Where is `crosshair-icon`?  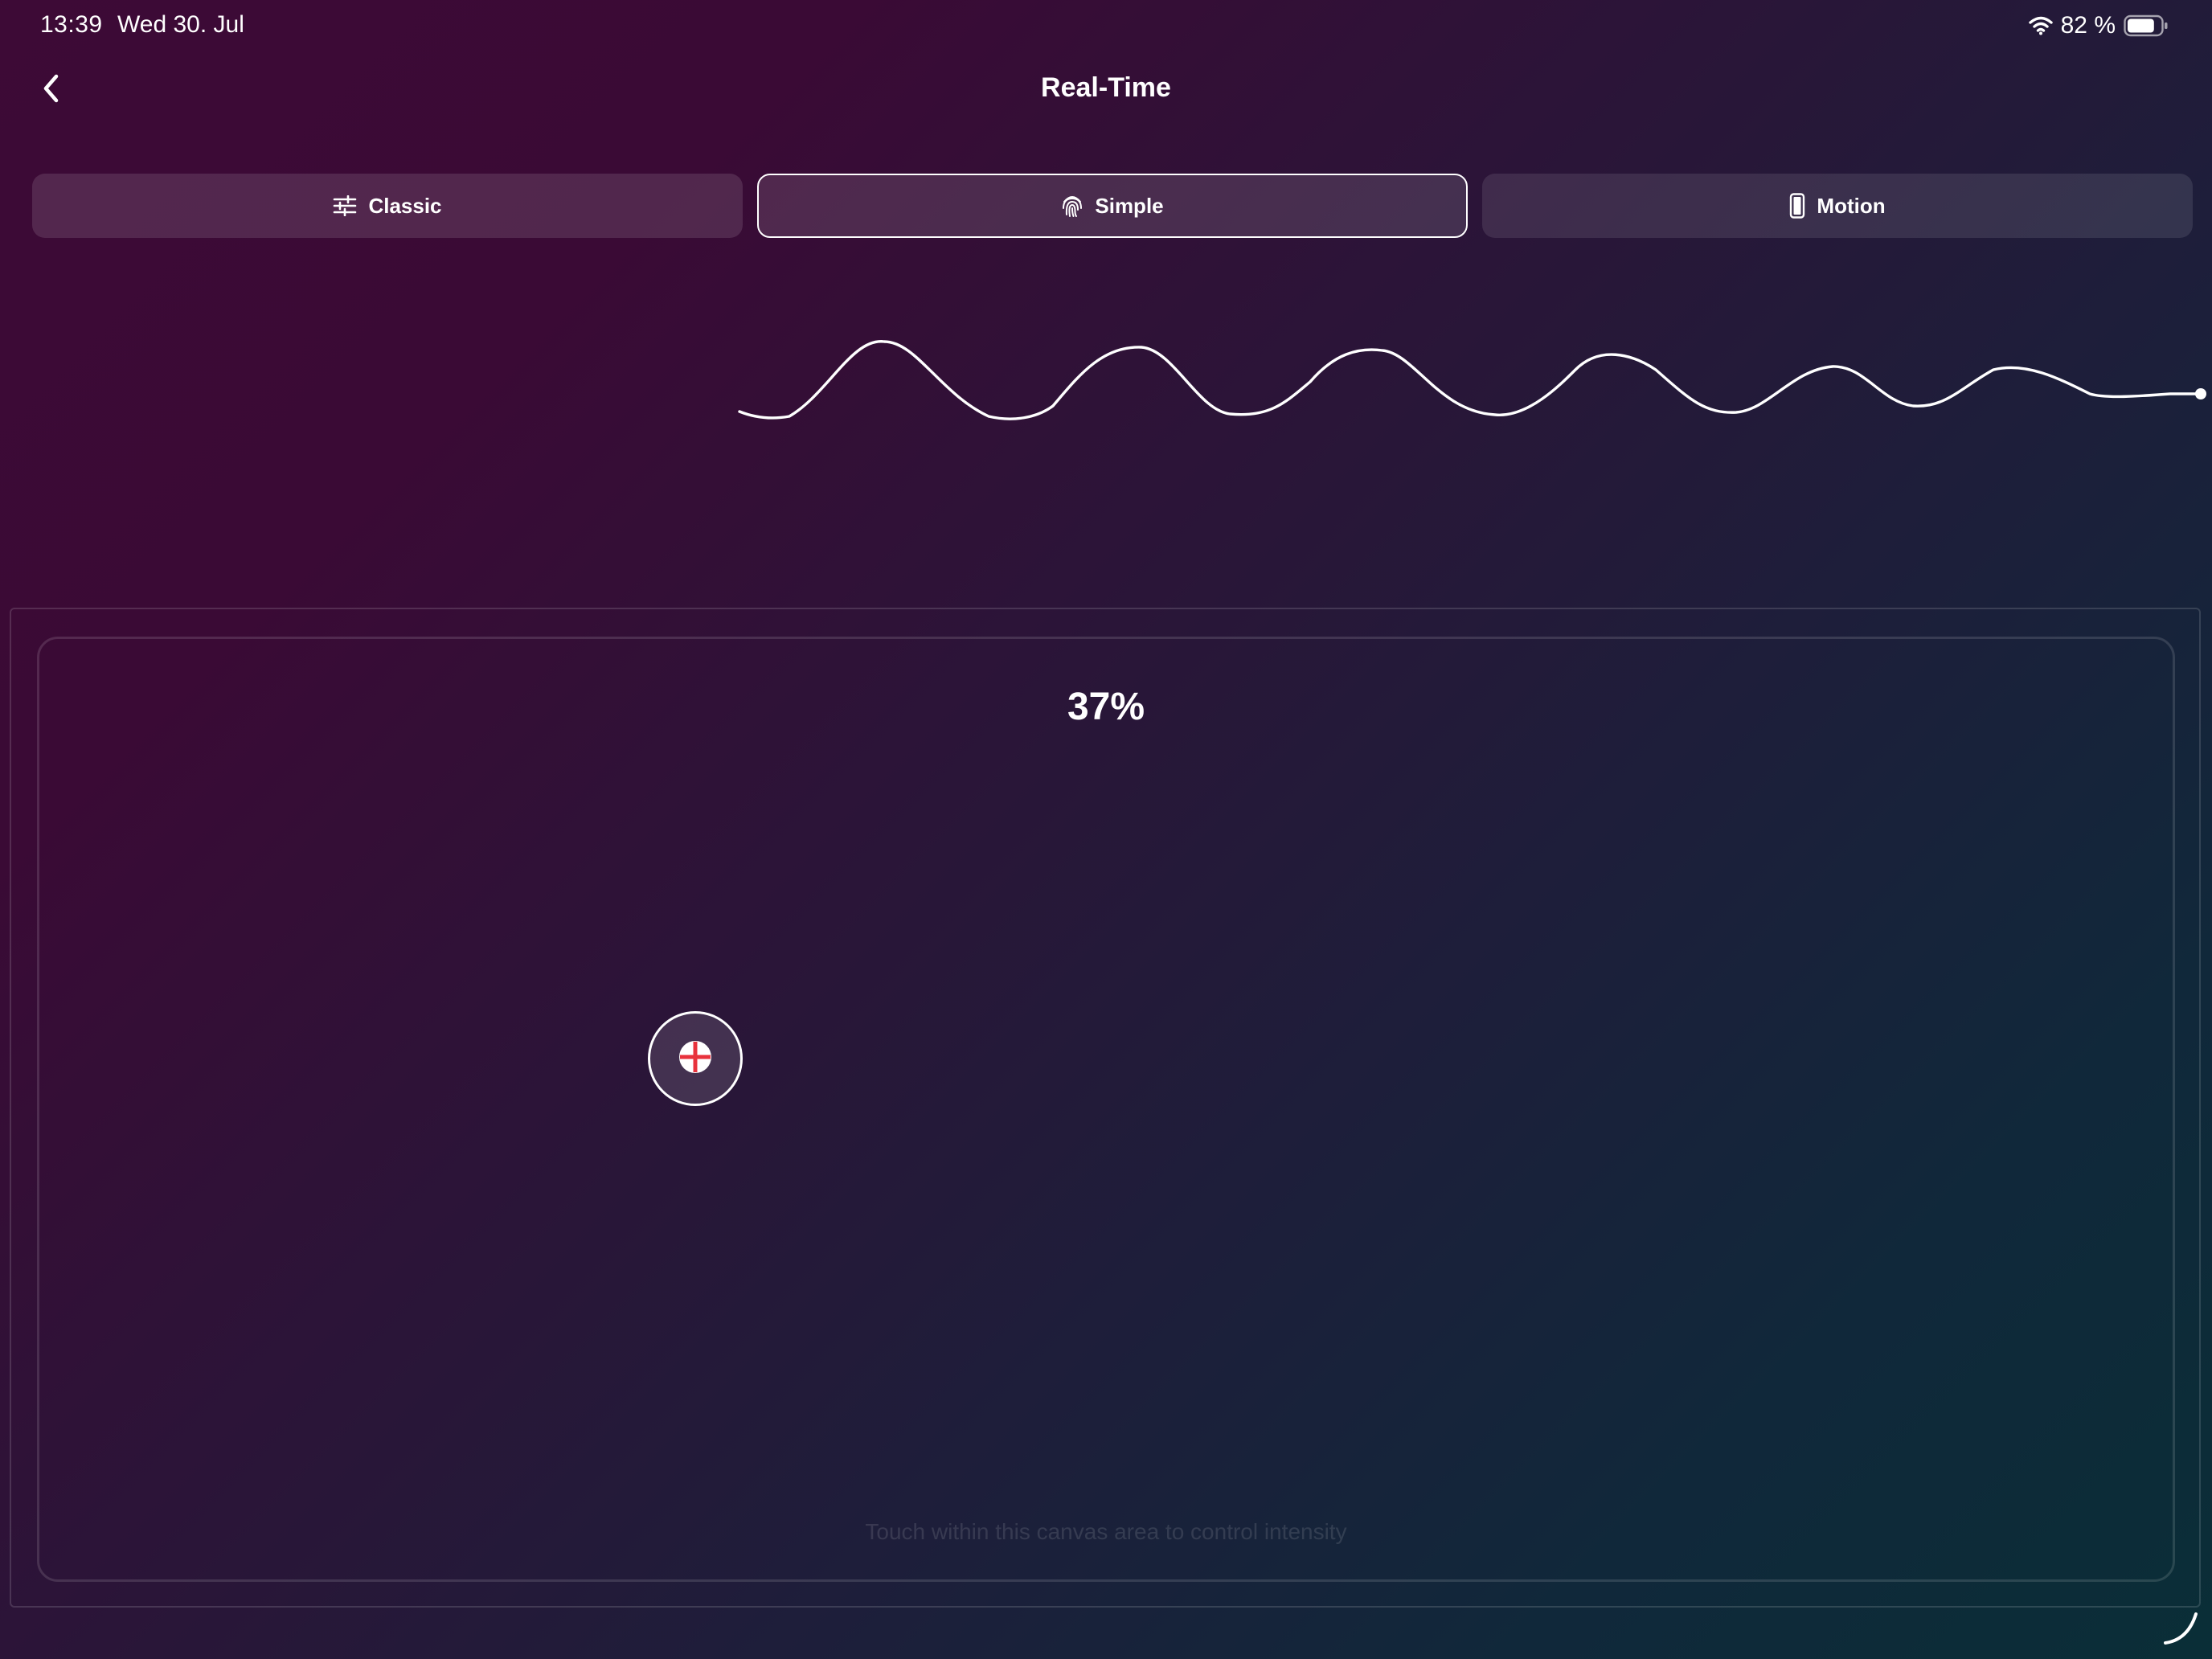
crosshair-icon is located at coordinates (695, 1059).